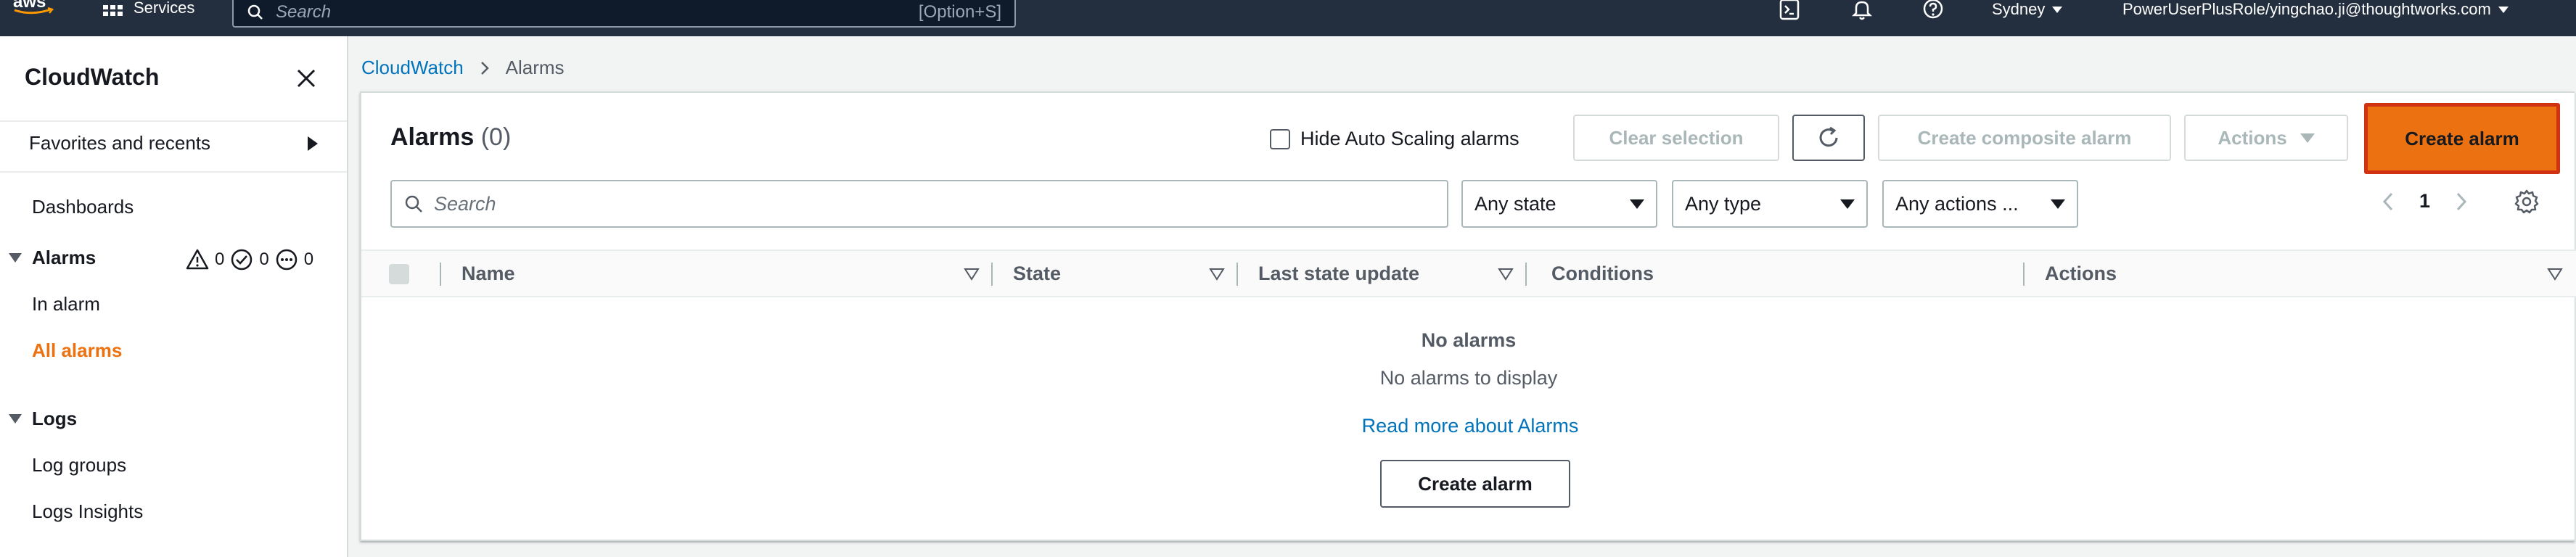  What do you see at coordinates (306, 78) in the screenshot?
I see `close-icon` at bounding box center [306, 78].